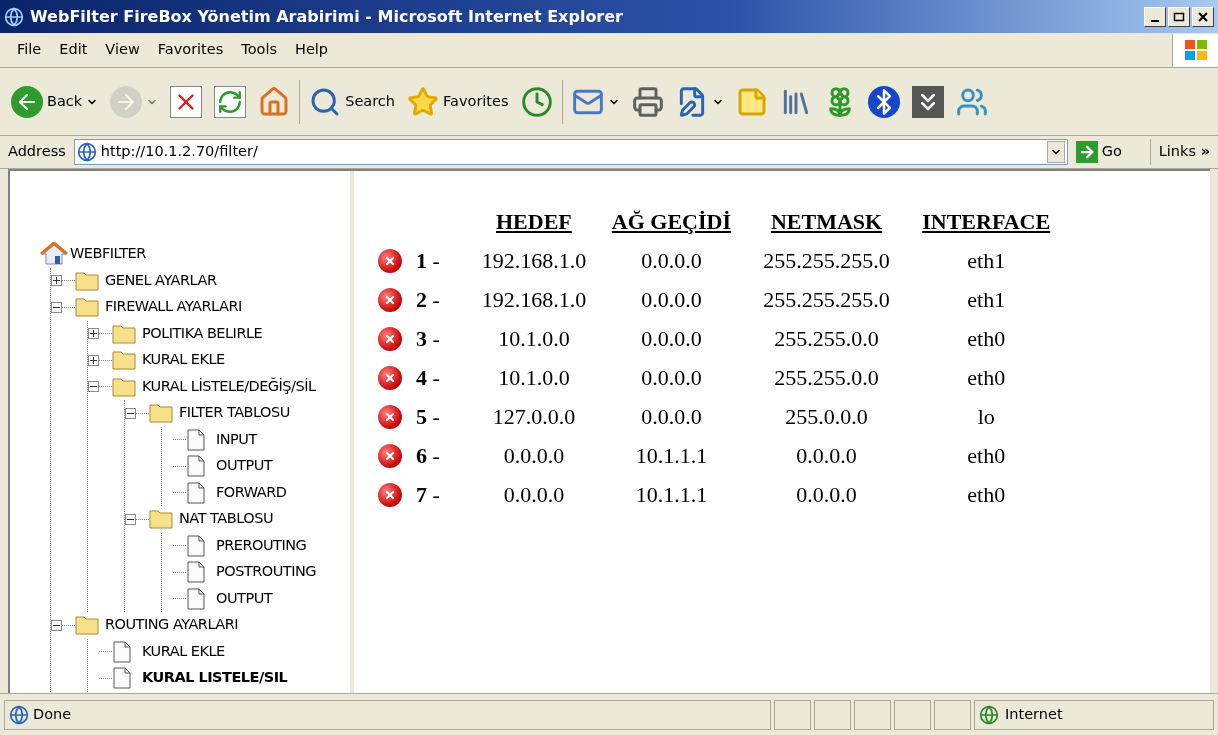  What do you see at coordinates (826, 377) in the screenshot?
I see `table-cell: 255.255.0.0` at bounding box center [826, 377].